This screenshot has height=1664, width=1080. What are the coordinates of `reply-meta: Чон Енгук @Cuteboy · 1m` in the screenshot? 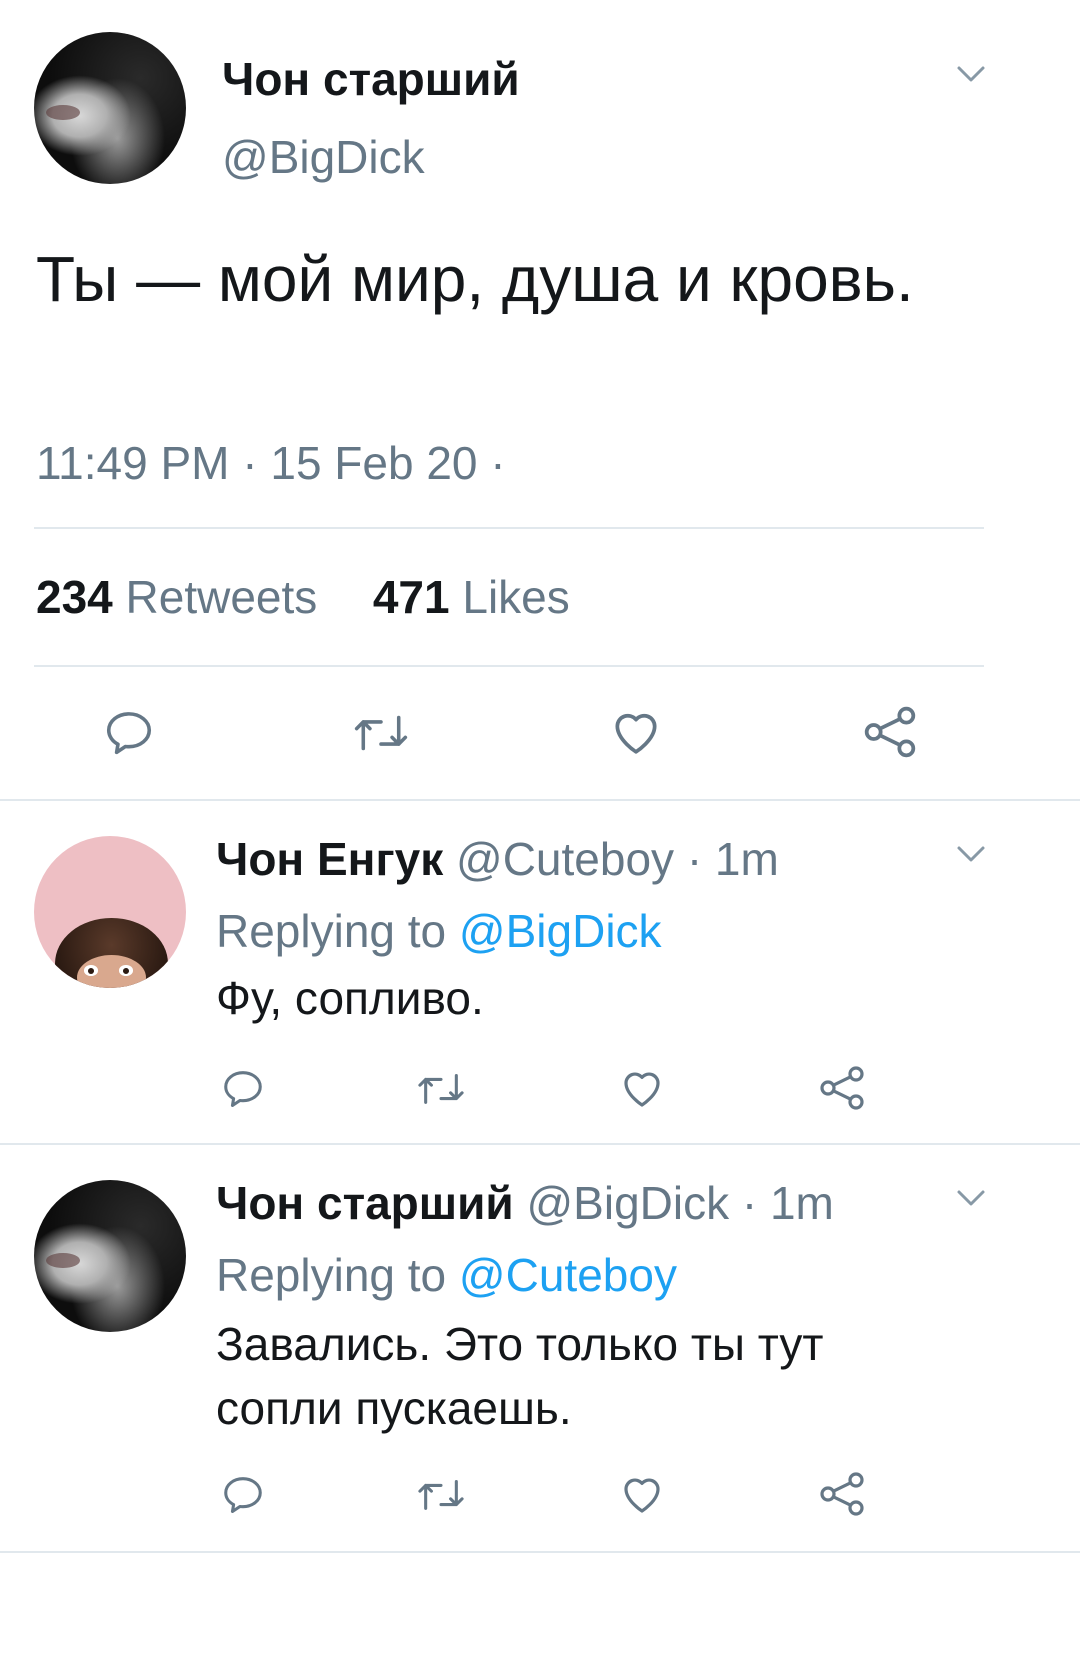 It's located at (497, 859).